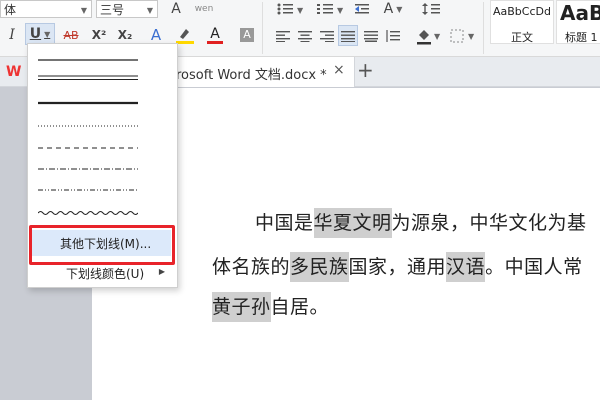 The height and width of the screenshot is (400, 600). What do you see at coordinates (534, 267) in the screenshot?
I see `text-run: 。中国人常` at bounding box center [534, 267].